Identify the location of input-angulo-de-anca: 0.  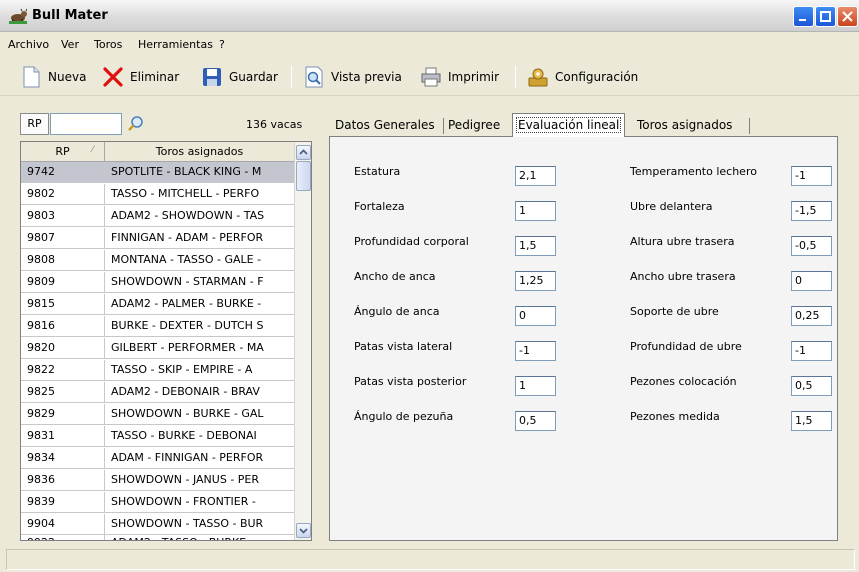
(535, 316).